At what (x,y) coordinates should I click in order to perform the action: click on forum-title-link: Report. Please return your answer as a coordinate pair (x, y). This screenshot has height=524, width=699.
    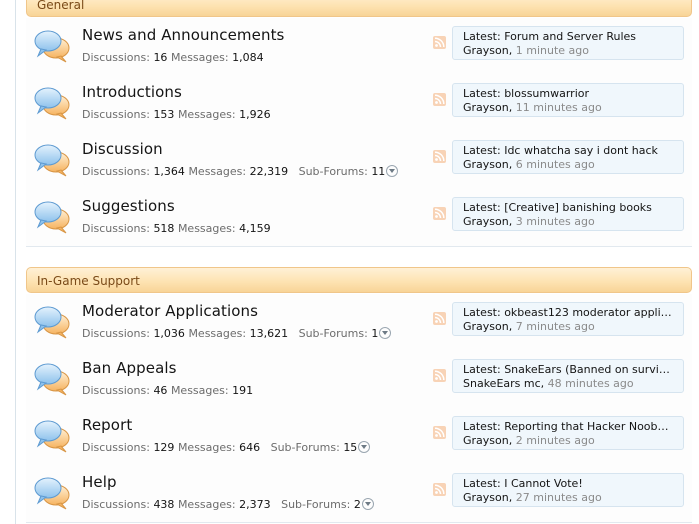
    Looking at the image, I should click on (107, 425).